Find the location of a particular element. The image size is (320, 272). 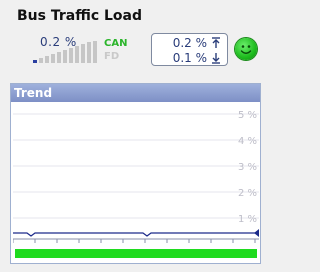

smiley-status-icon is located at coordinates (246, 49).